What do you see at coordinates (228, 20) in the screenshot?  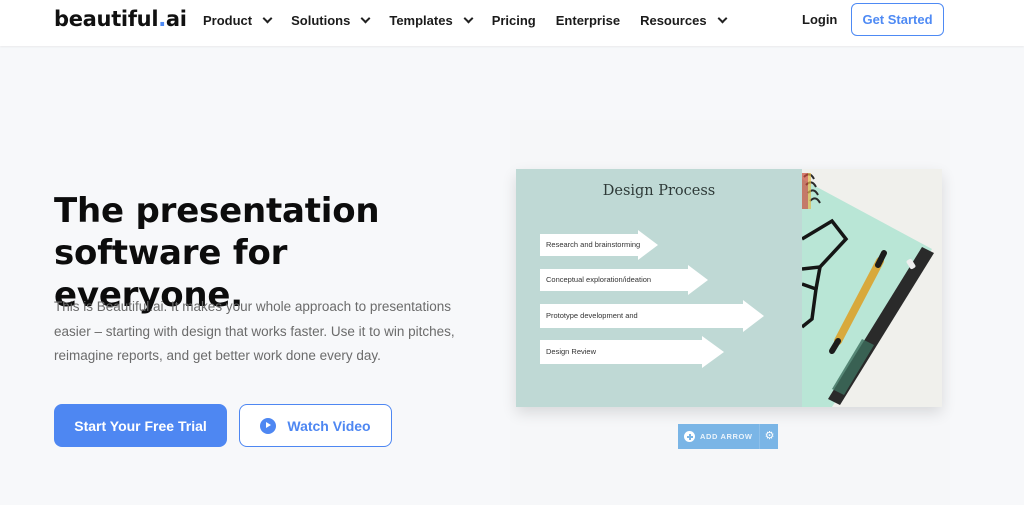 I see `nav-label: Product` at bounding box center [228, 20].